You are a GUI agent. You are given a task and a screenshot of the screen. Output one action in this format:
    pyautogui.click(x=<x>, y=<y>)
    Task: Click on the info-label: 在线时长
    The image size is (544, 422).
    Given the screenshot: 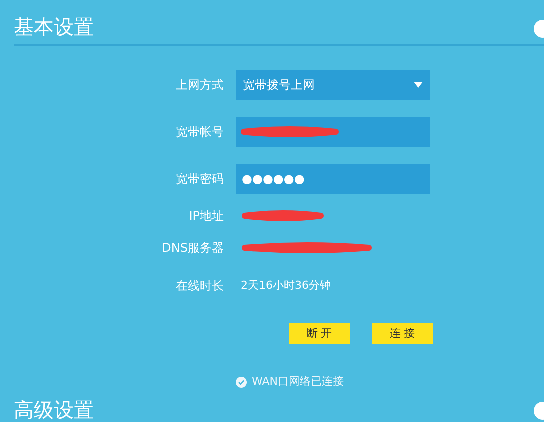 What is the action you would take?
    pyautogui.click(x=200, y=286)
    